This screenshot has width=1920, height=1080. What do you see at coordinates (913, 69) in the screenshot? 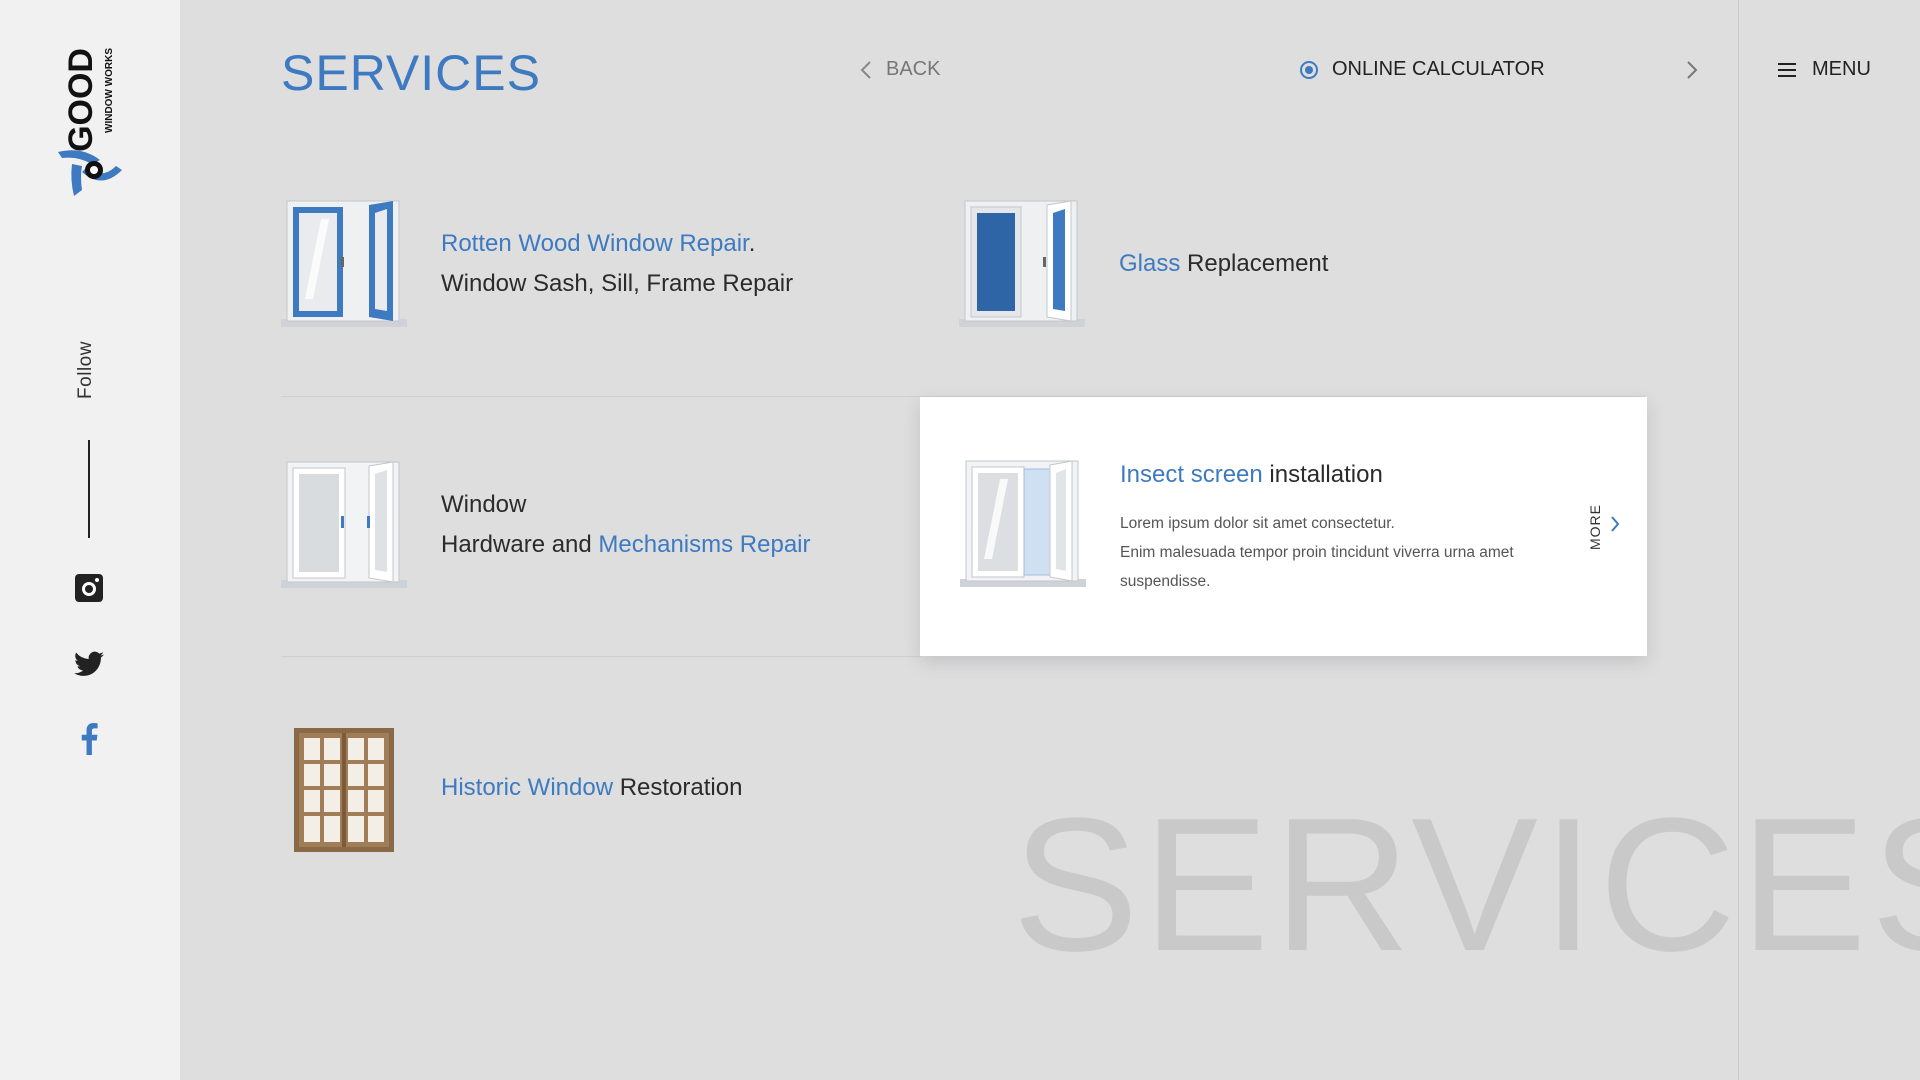
I see `back-label: BACK` at bounding box center [913, 69].